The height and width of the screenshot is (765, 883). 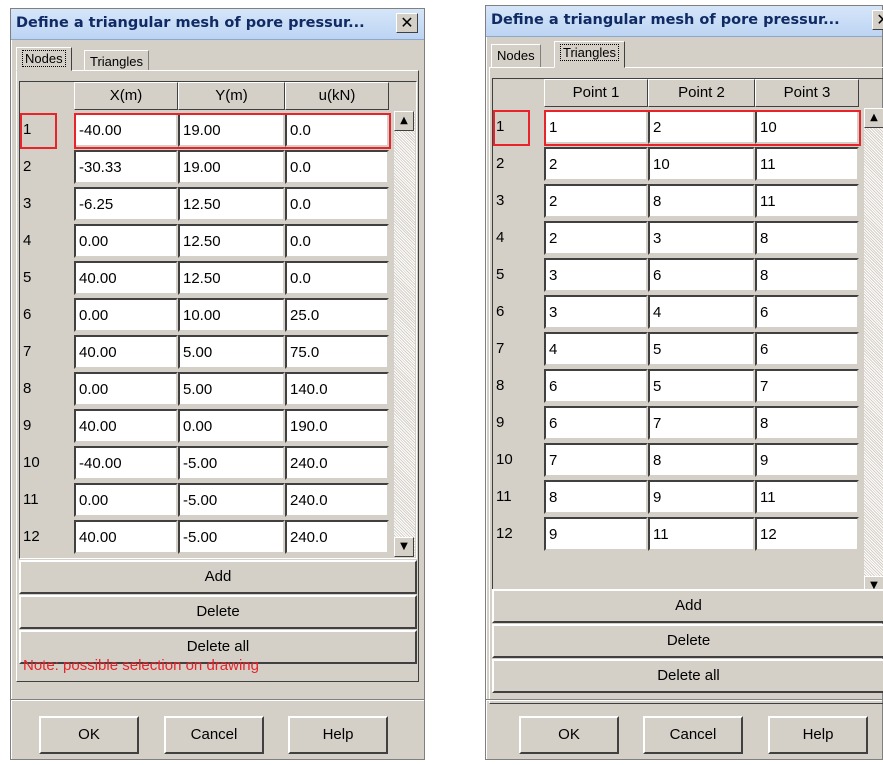 I want to click on table-cell: 10.00, so click(x=231, y=315).